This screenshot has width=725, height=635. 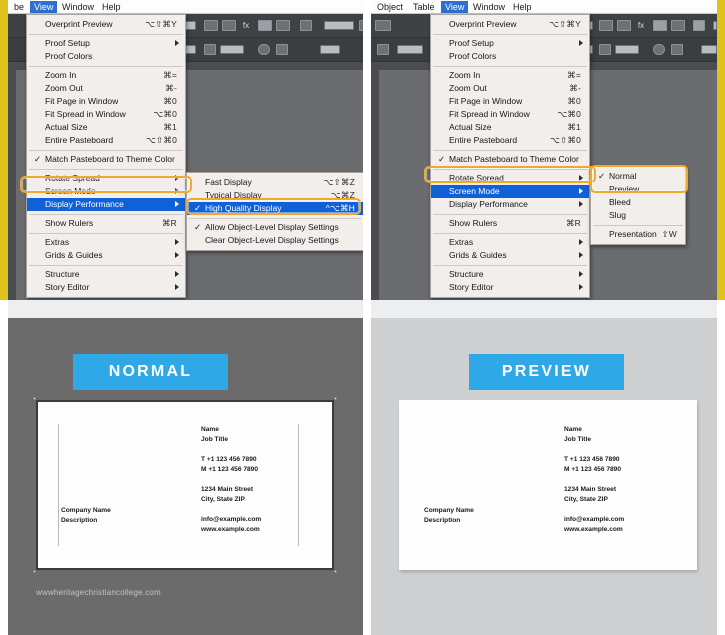 I want to click on left-menubar-item-help: Help, so click(x=111, y=7).